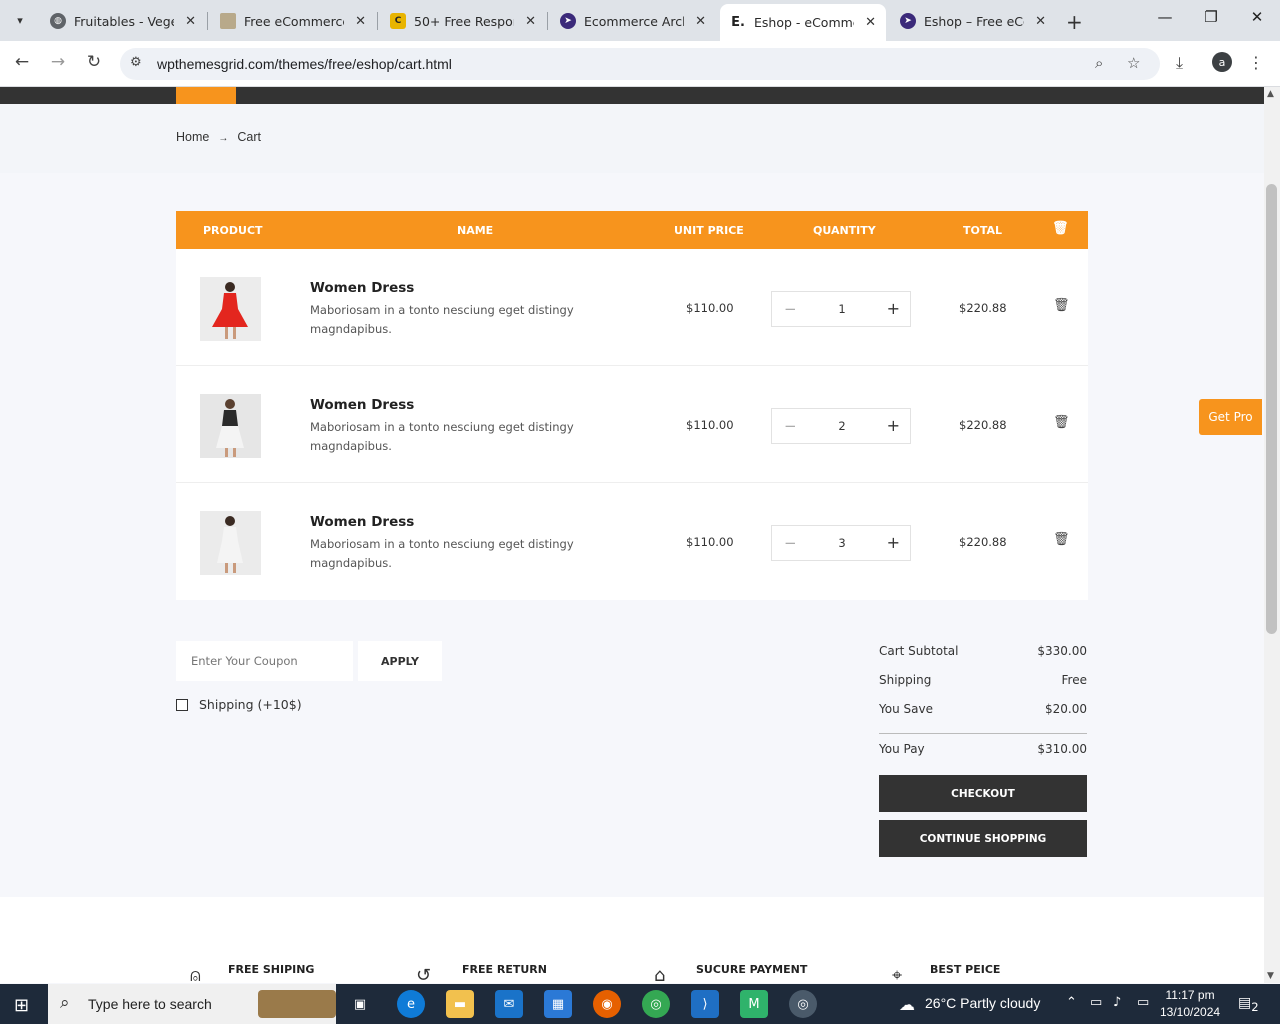  What do you see at coordinates (983, 793) in the screenshot?
I see `checkout-button: CHECKOUT` at bounding box center [983, 793].